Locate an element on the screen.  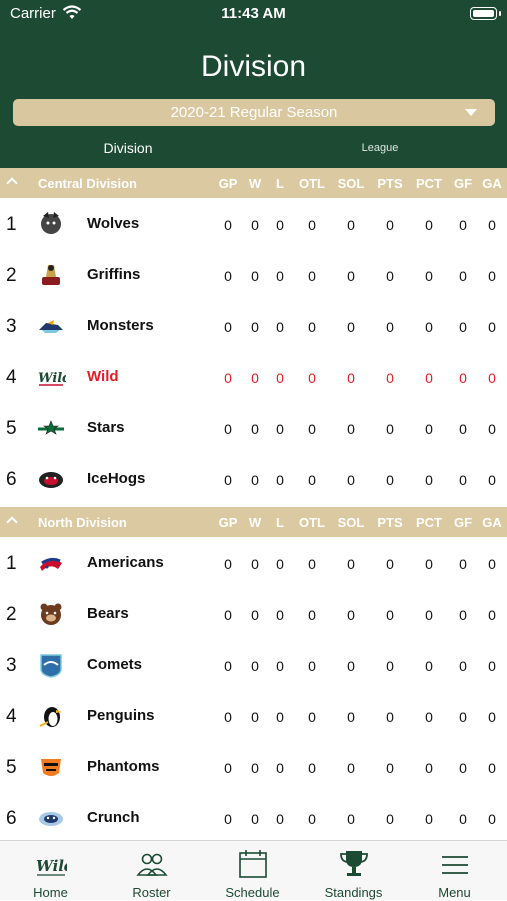
tab-schedule: Schedule is located at coordinates (252, 871).